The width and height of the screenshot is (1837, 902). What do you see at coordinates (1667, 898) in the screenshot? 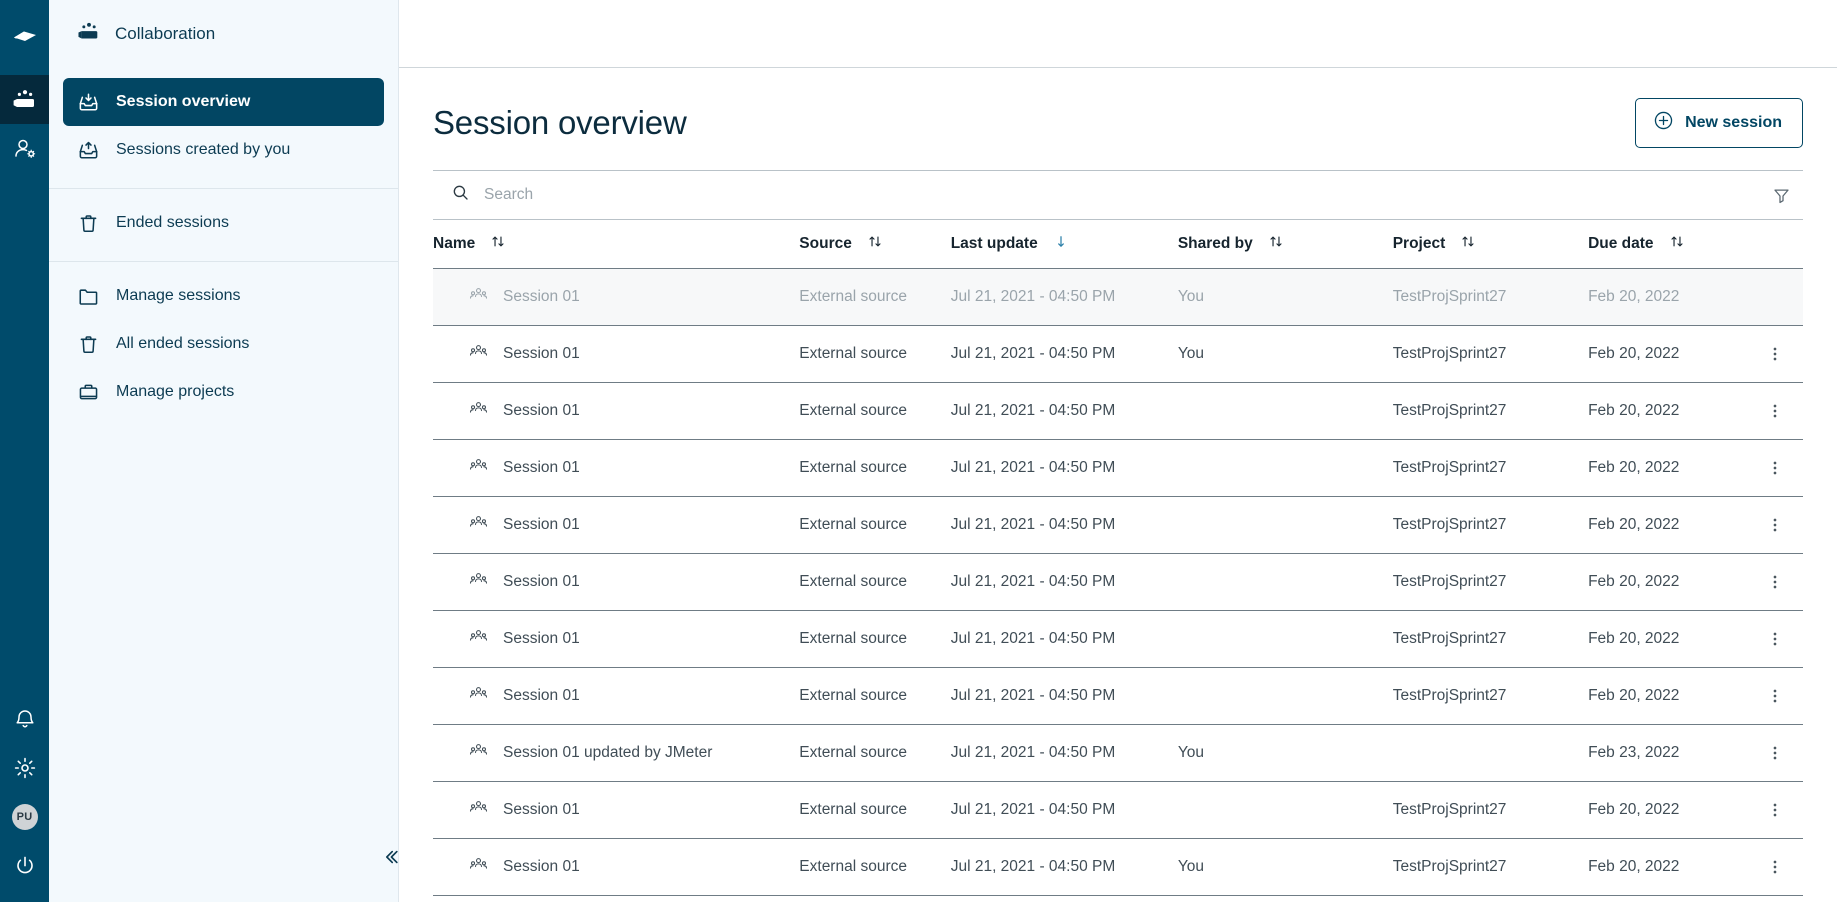
I see `cell-due-date: Feb 23, 2022` at bounding box center [1667, 898].